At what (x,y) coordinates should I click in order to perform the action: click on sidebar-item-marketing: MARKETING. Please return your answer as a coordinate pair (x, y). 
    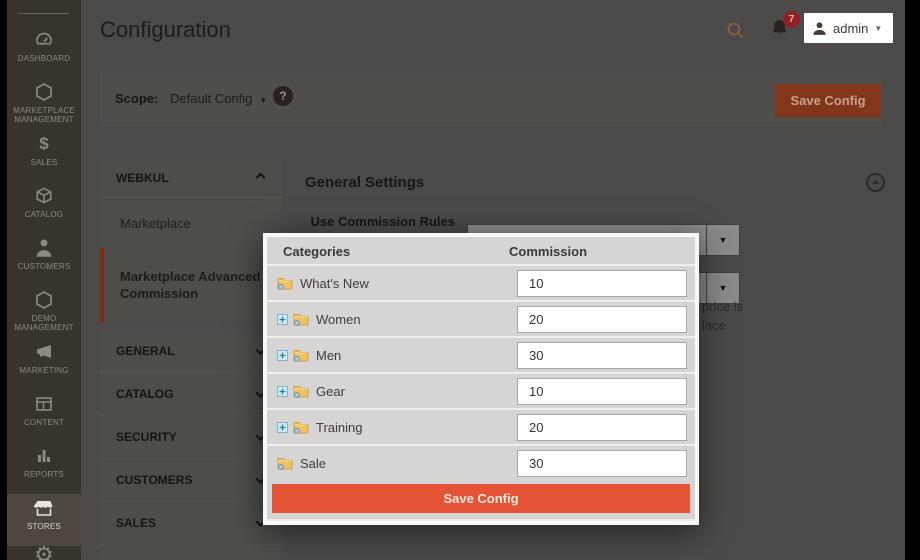
    Looking at the image, I should click on (44, 364).